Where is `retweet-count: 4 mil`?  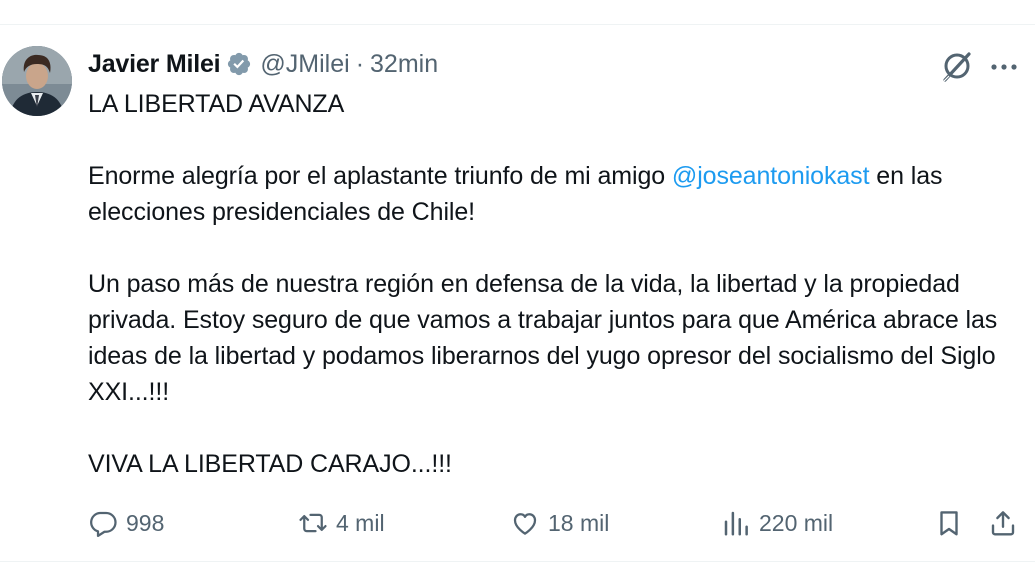
retweet-count: 4 mil is located at coordinates (360, 522).